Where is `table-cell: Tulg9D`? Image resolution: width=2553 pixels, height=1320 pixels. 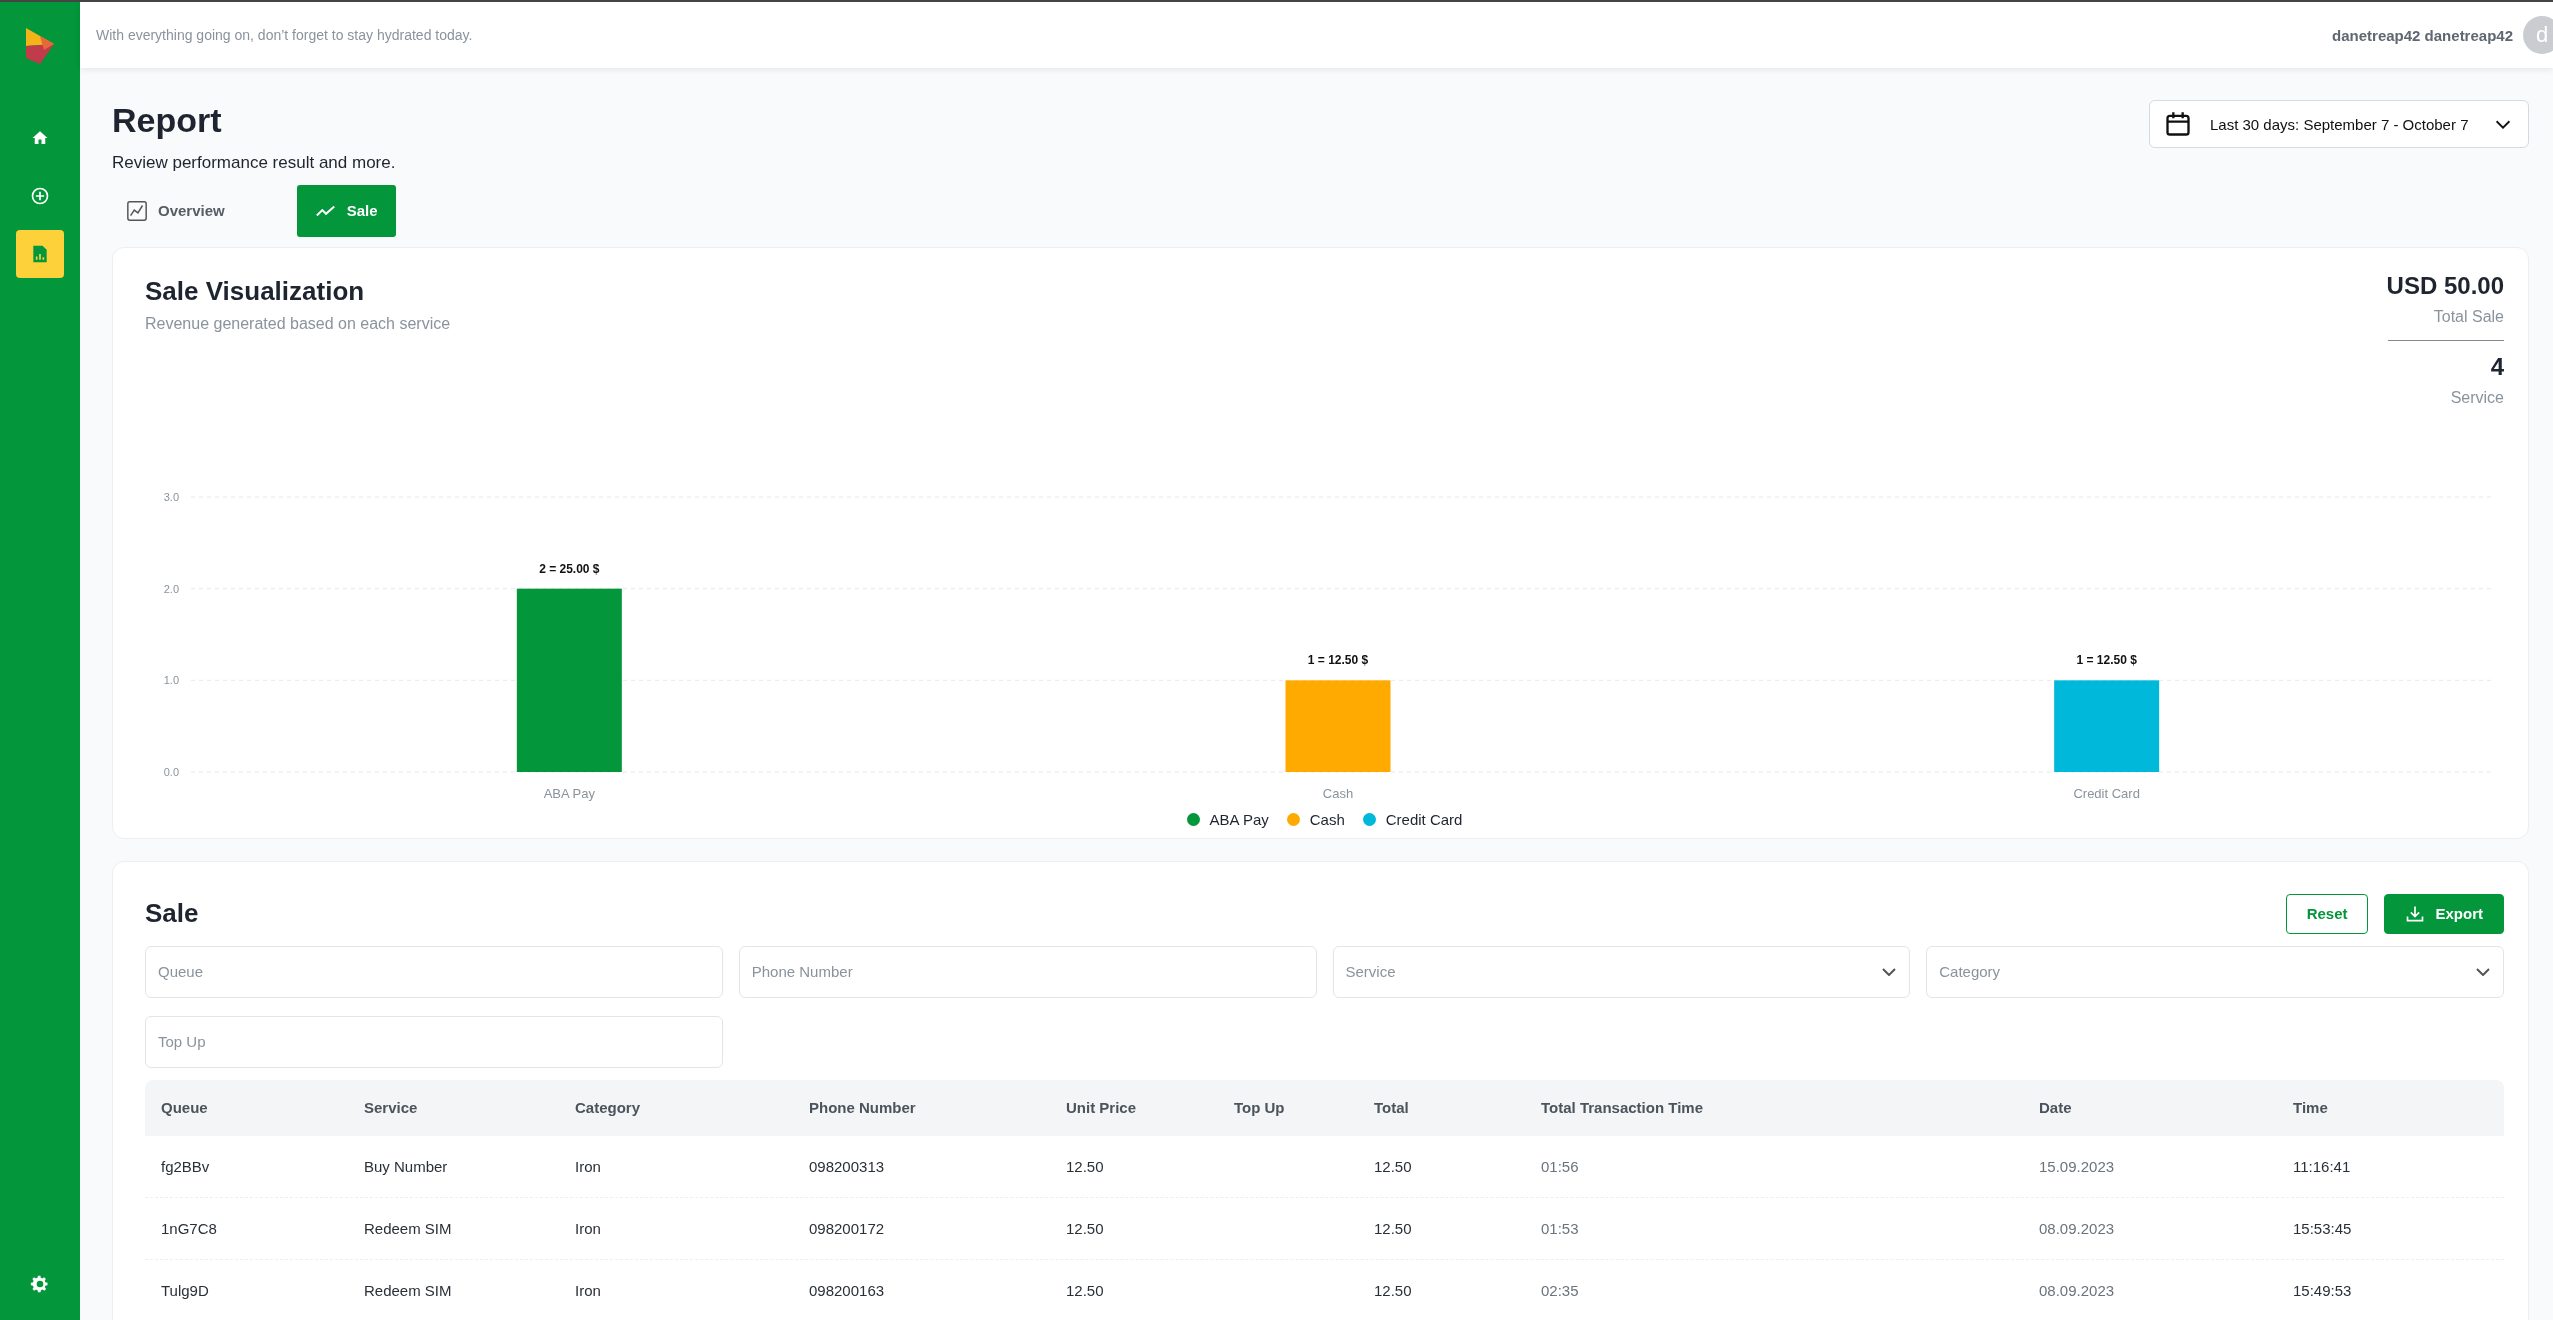
table-cell: Tulg9D is located at coordinates (185, 1290).